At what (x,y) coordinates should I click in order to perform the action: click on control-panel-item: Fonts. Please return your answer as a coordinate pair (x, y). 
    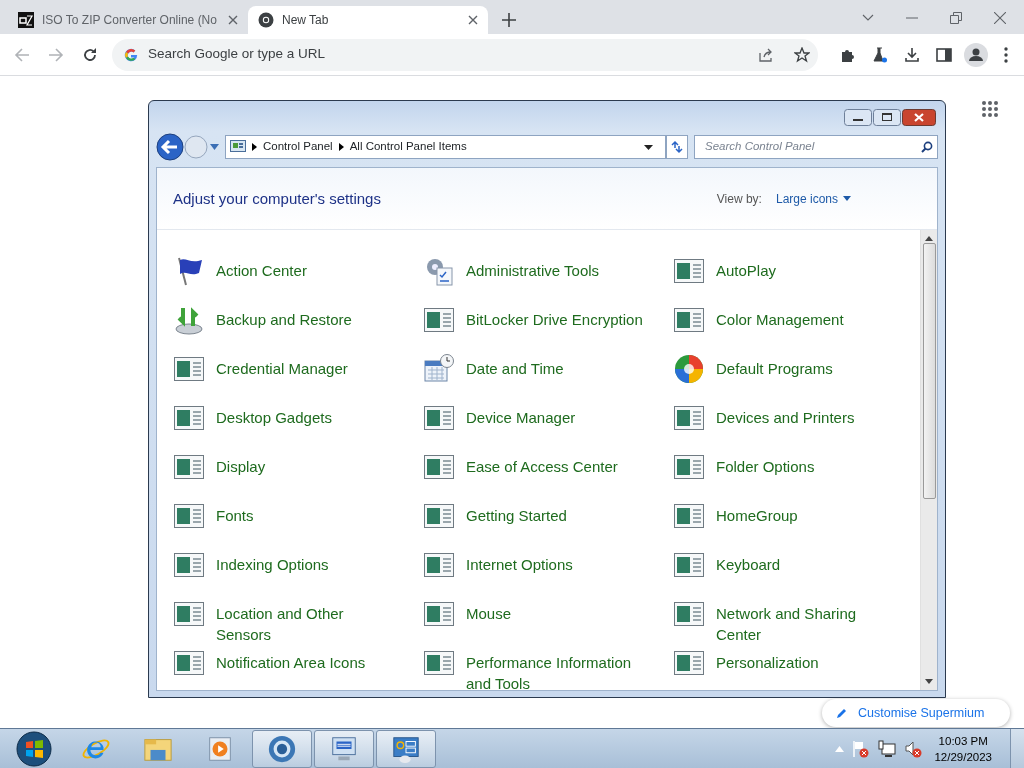
    Looking at the image, I should click on (298, 520).